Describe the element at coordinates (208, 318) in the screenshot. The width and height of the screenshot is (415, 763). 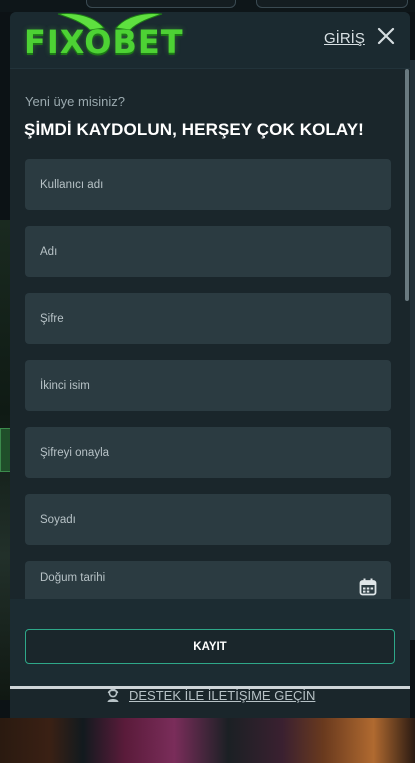
I see `password-field: Şifre` at that location.